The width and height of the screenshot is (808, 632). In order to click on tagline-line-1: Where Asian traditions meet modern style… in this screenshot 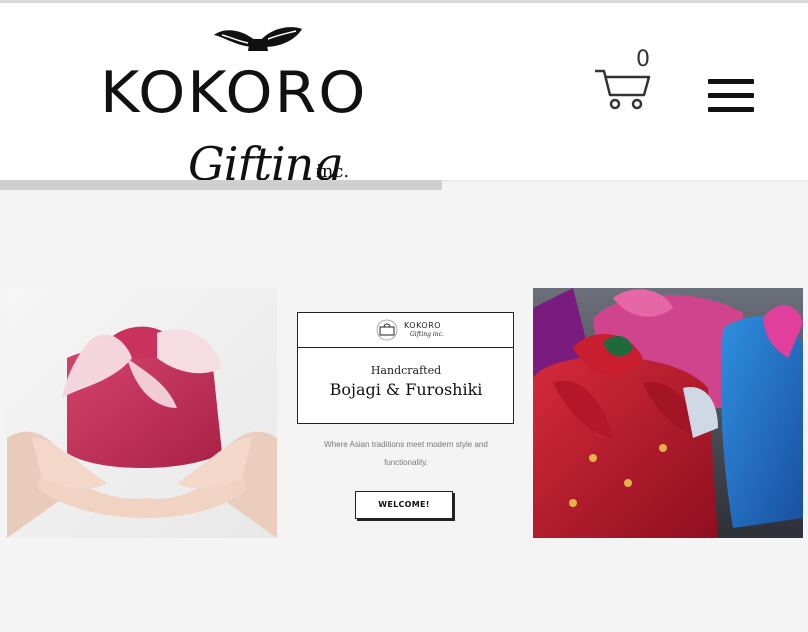, I will do `click(406, 444)`.